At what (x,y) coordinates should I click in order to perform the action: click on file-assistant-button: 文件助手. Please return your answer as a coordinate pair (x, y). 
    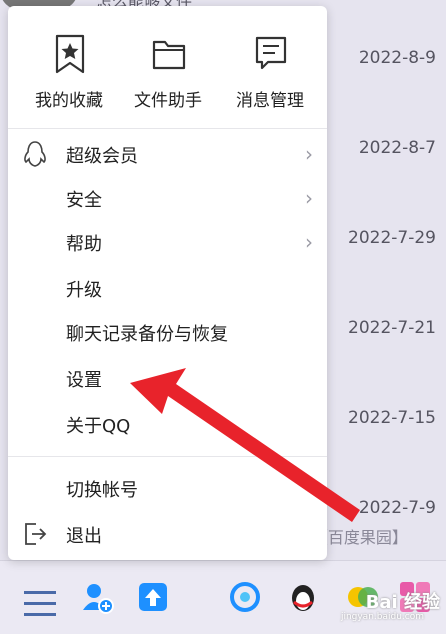
    Looking at the image, I should click on (168, 74).